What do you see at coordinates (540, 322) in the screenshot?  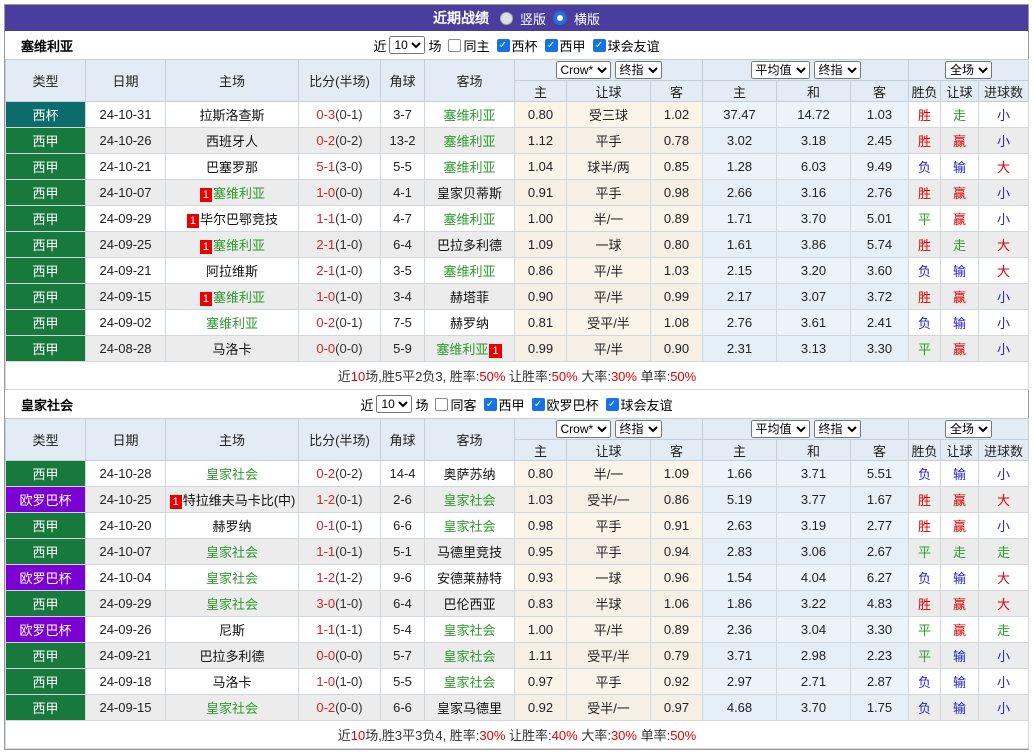 I see `odds-home: 0.81` at bounding box center [540, 322].